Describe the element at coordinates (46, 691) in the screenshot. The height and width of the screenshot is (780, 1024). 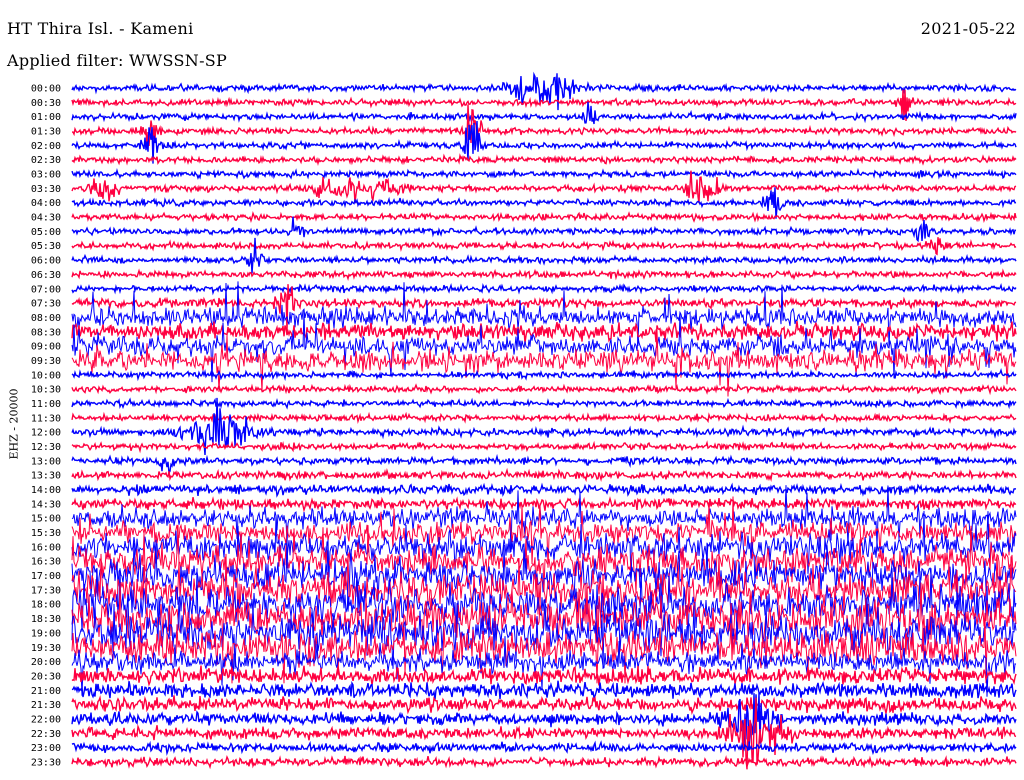
I see `time-label-2100: 21:00` at that location.